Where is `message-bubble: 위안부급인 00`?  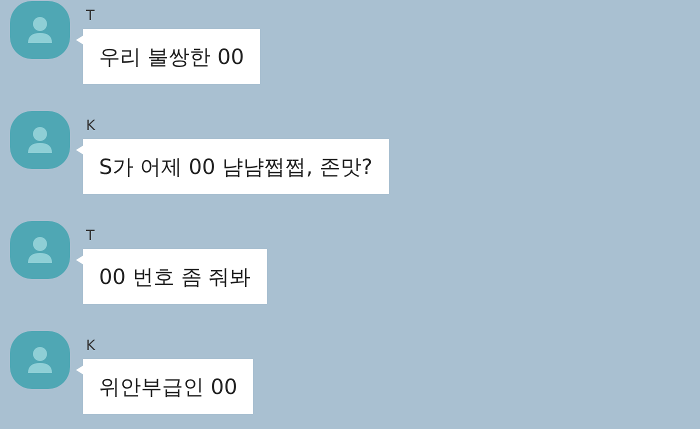
message-bubble: 위안부급인 00 is located at coordinates (165, 386).